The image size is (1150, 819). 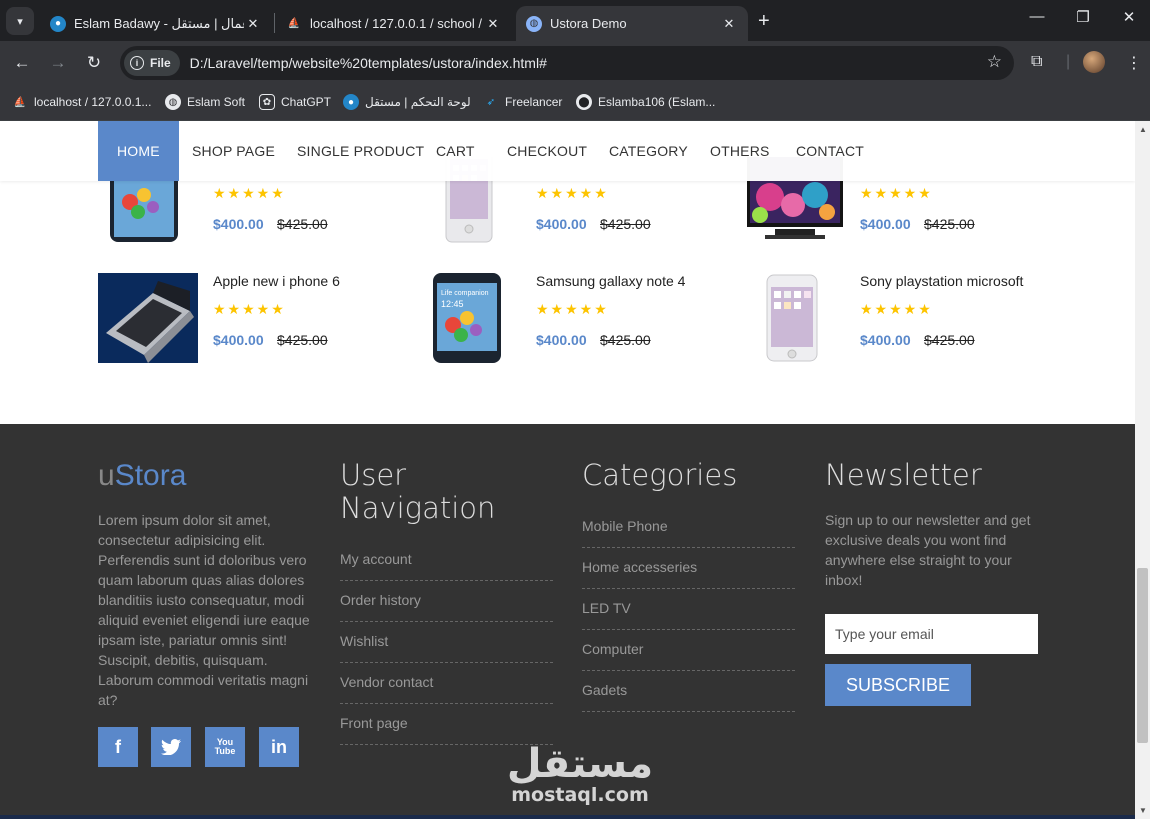 What do you see at coordinates (534, 102) in the screenshot?
I see `bookmark-label: Freelancer` at bounding box center [534, 102].